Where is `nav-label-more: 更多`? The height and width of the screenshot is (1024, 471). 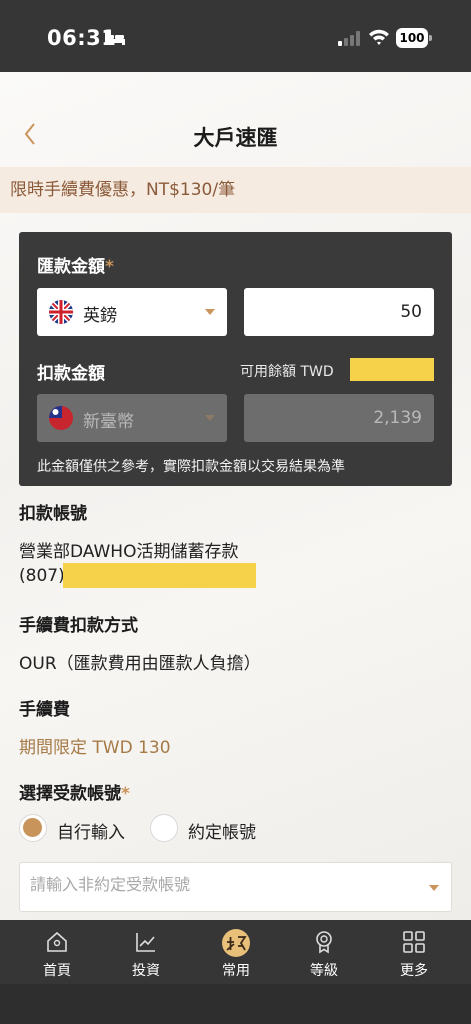 nav-label-more: 更多 is located at coordinates (414, 971).